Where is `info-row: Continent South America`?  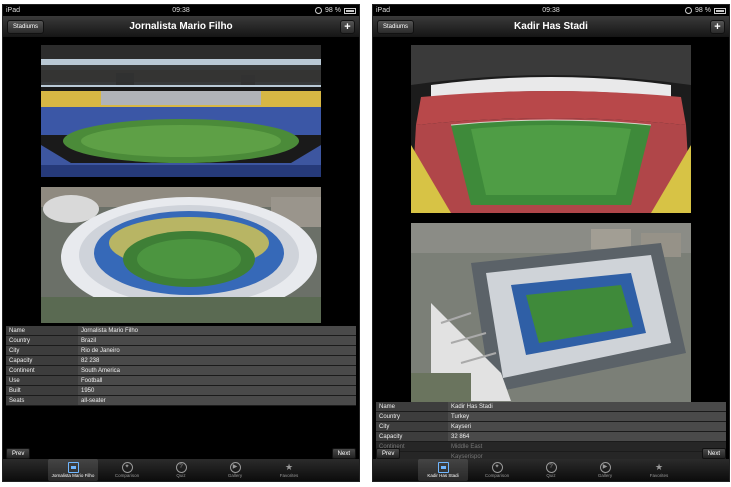 info-row: Continent South America is located at coordinates (181, 371).